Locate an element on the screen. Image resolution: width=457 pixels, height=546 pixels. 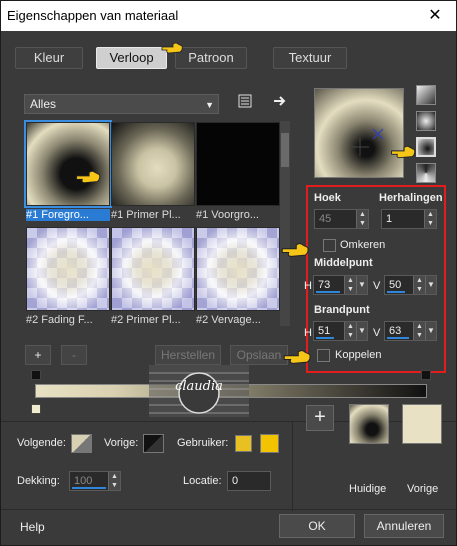
user-color-label: Gebruiker: is located at coordinates (203, 443).